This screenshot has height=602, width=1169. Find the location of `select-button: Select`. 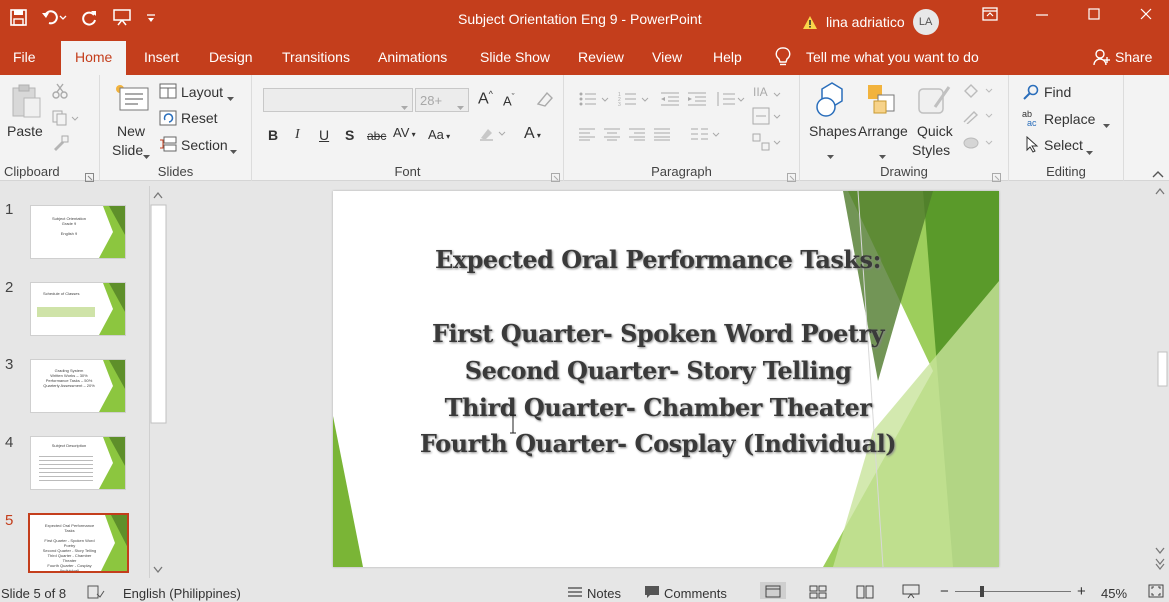

select-button: Select is located at coordinates (1063, 145).